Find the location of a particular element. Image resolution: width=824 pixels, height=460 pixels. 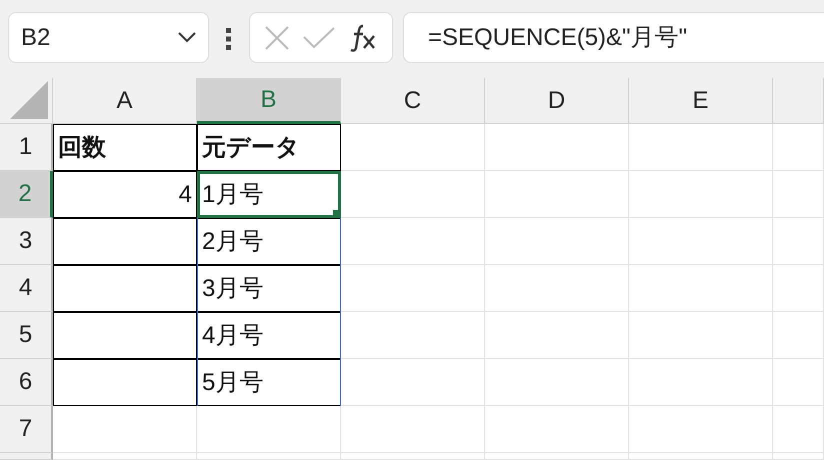

row-header: 7 is located at coordinates (26, 429).